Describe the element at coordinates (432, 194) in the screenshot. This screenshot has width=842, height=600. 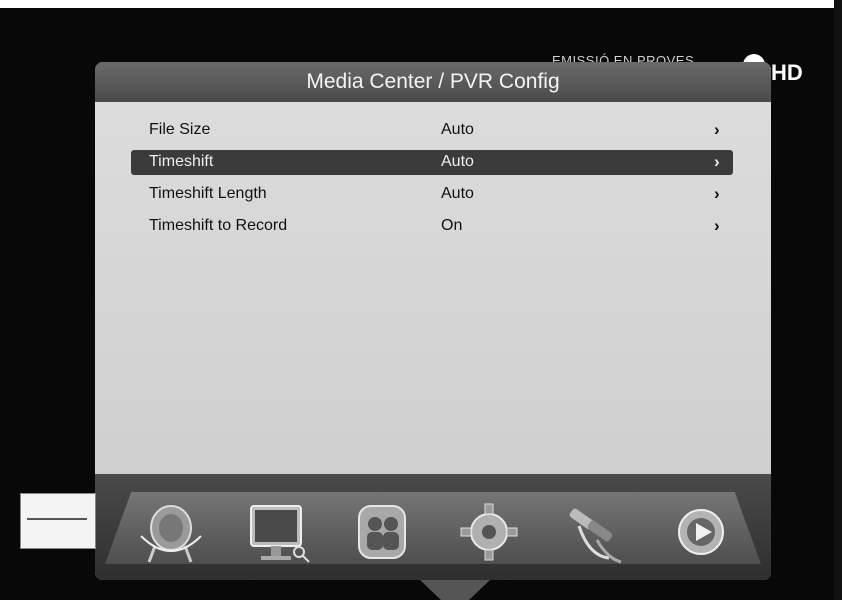
I see `setting-row-timeshift-length: Timeshift Length Auto ›` at that location.